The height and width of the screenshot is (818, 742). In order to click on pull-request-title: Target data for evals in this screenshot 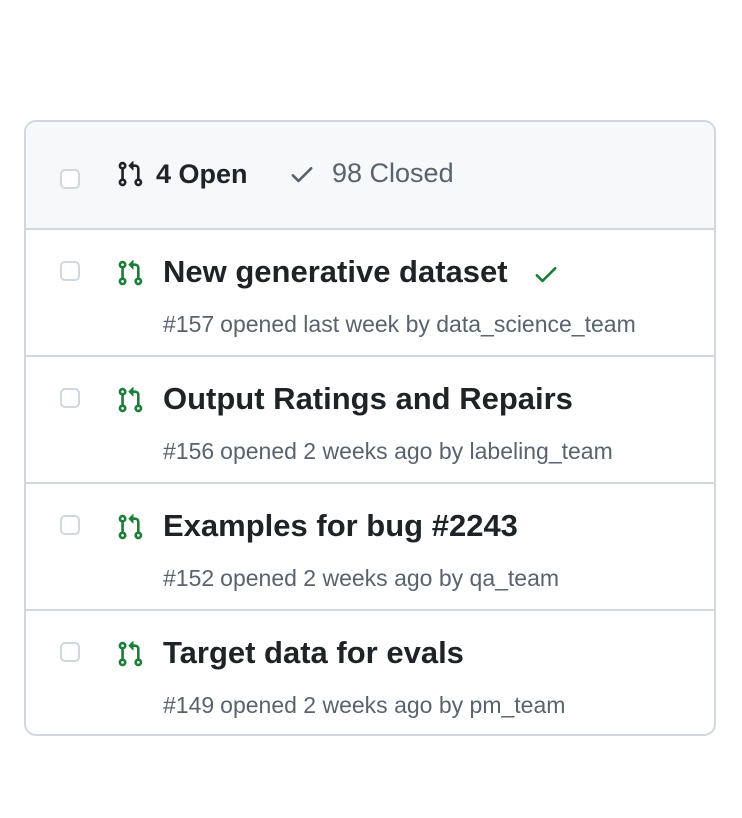, I will do `click(313, 653)`.